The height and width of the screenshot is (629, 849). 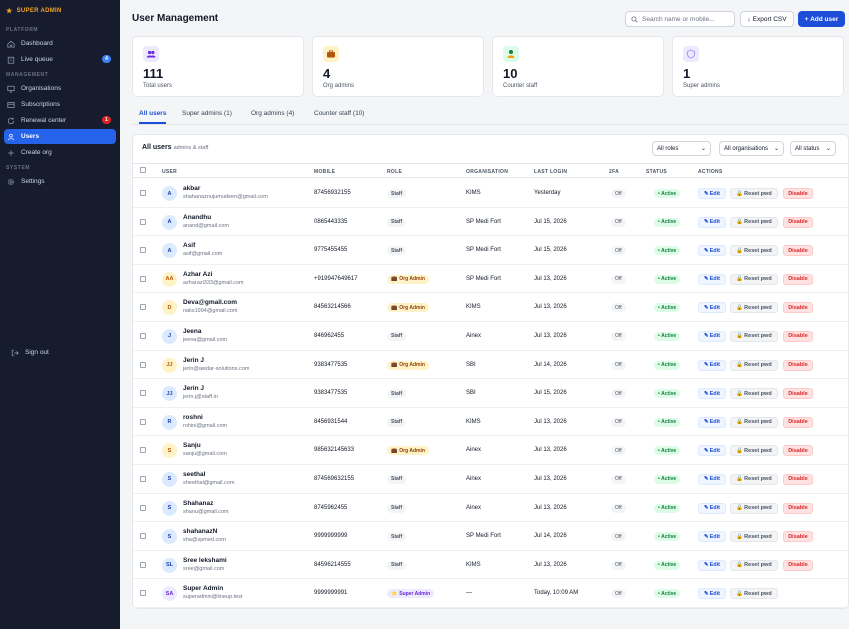 What do you see at coordinates (157, 147) in the screenshot?
I see `table-title-text: All users` at bounding box center [157, 147].